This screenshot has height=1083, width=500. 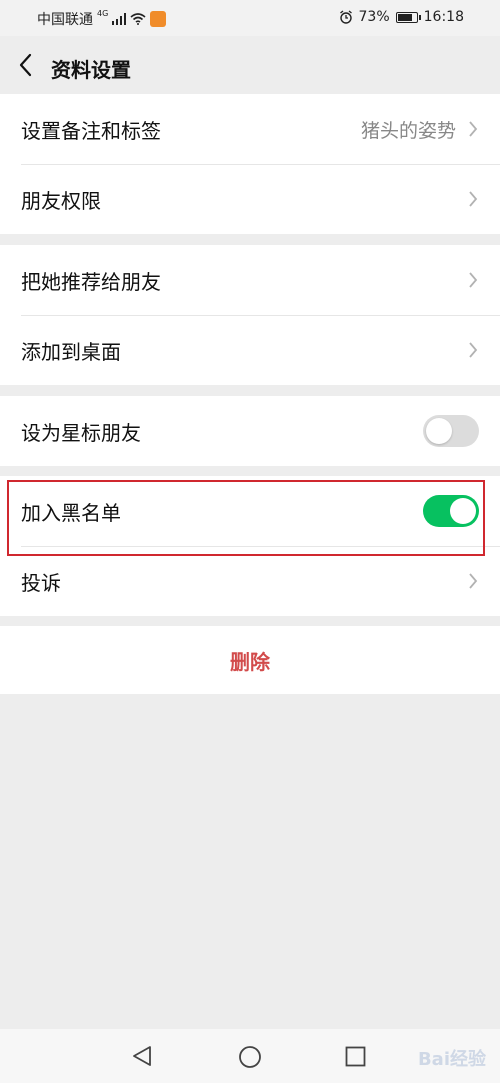 What do you see at coordinates (250, 65) in the screenshot?
I see `nav-bar: 资料设置` at bounding box center [250, 65].